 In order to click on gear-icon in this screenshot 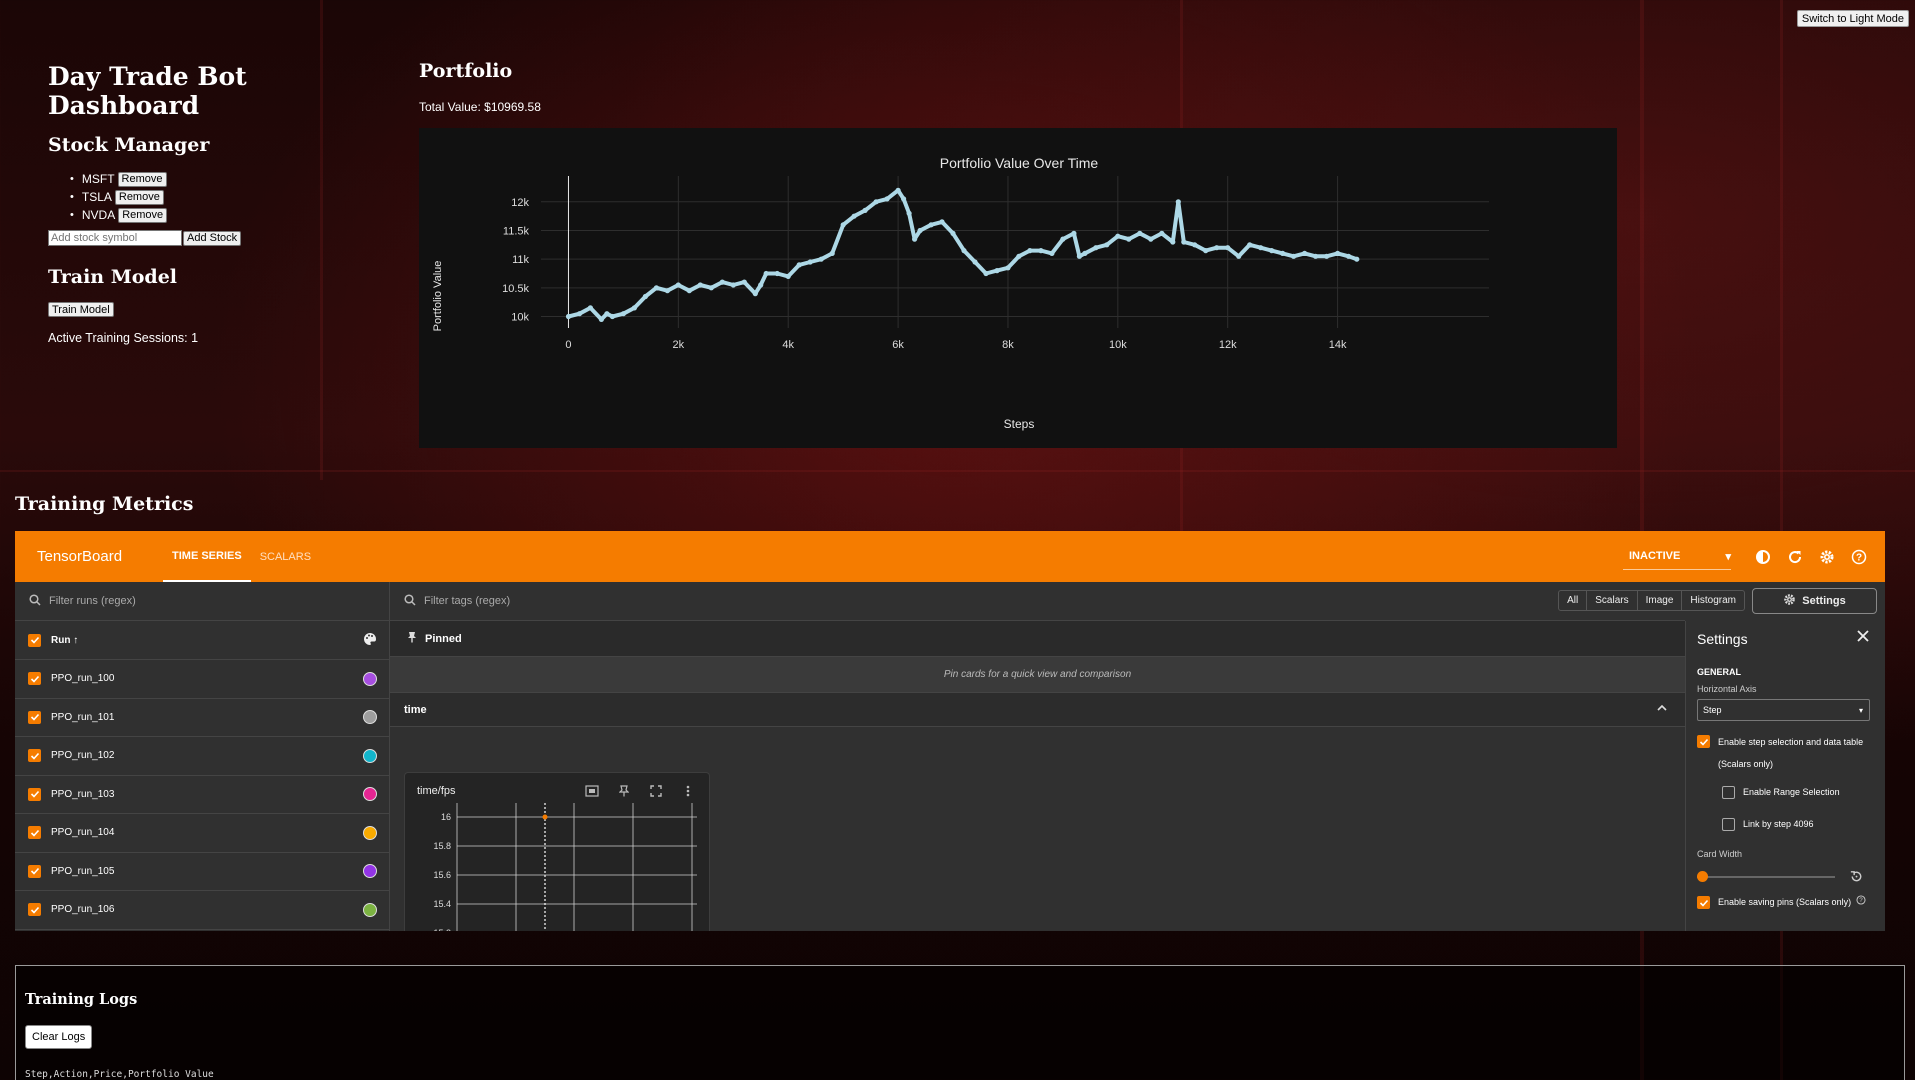, I will do `click(1827, 557)`.